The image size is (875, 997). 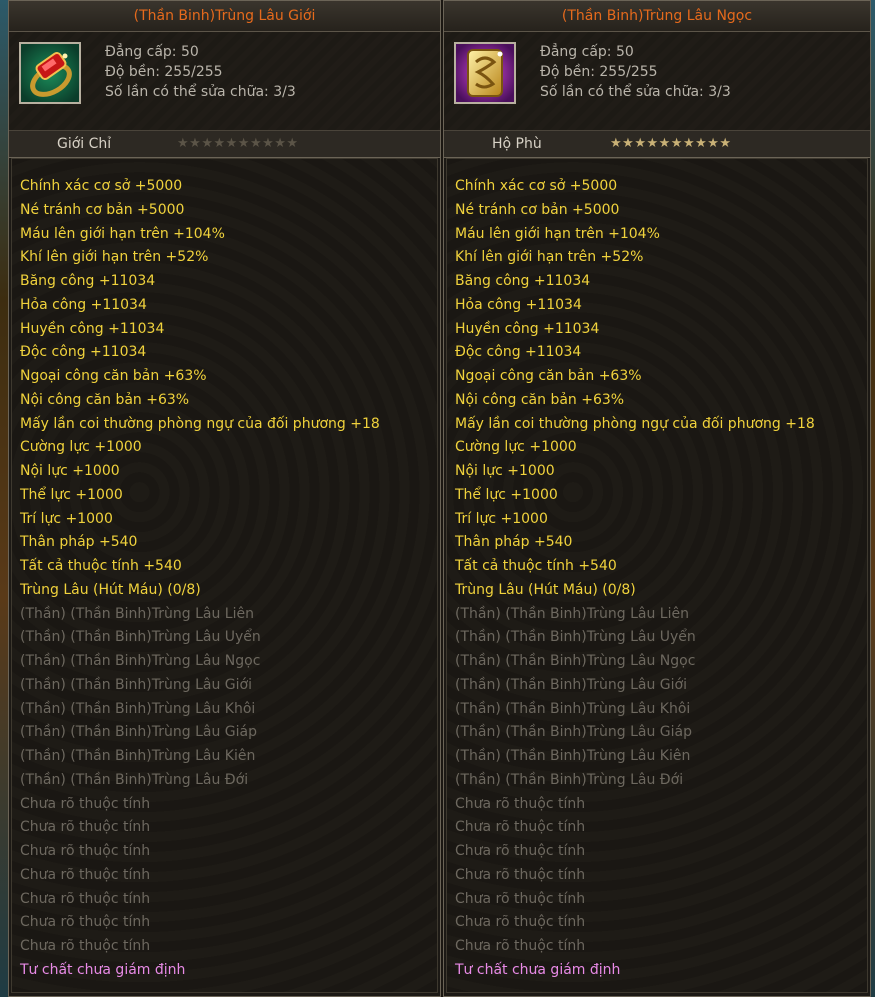 I want to click on gold-jade-pendant-icon, so click(x=485, y=73).